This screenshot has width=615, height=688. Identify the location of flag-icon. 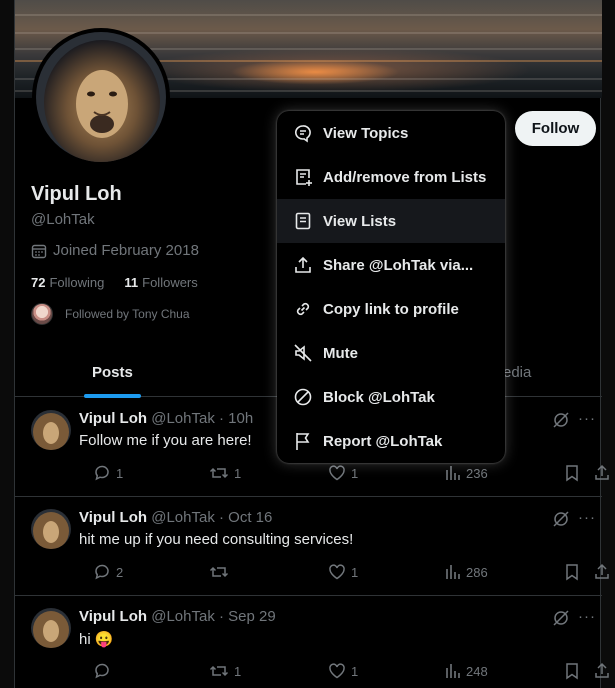
(303, 441).